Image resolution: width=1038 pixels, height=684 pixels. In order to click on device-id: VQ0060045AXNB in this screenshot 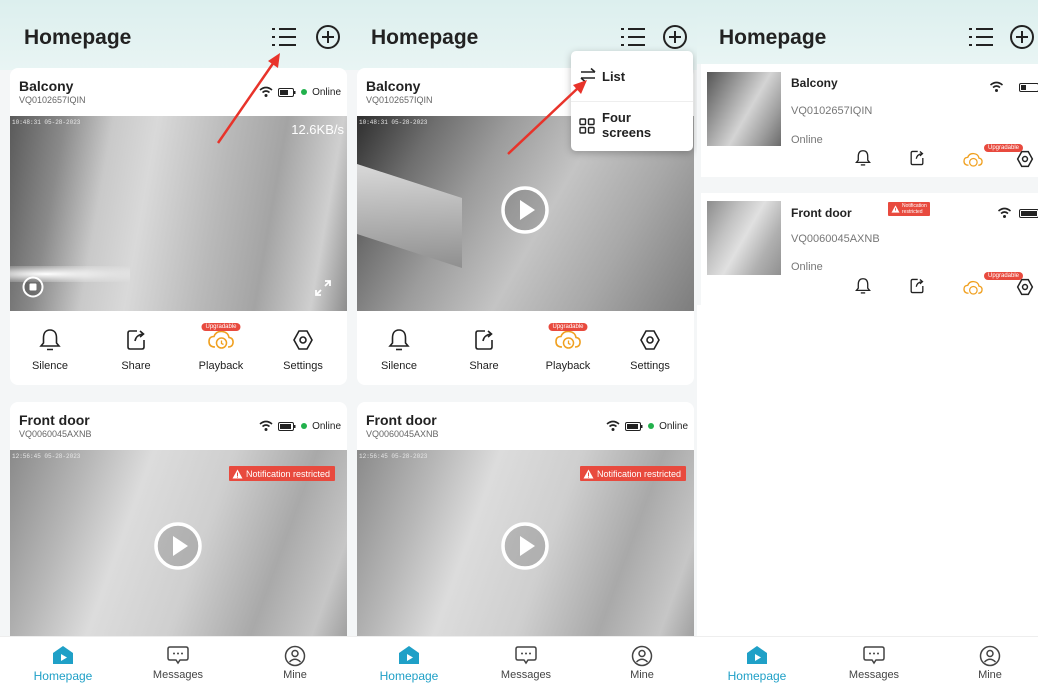, I will do `click(402, 434)`.